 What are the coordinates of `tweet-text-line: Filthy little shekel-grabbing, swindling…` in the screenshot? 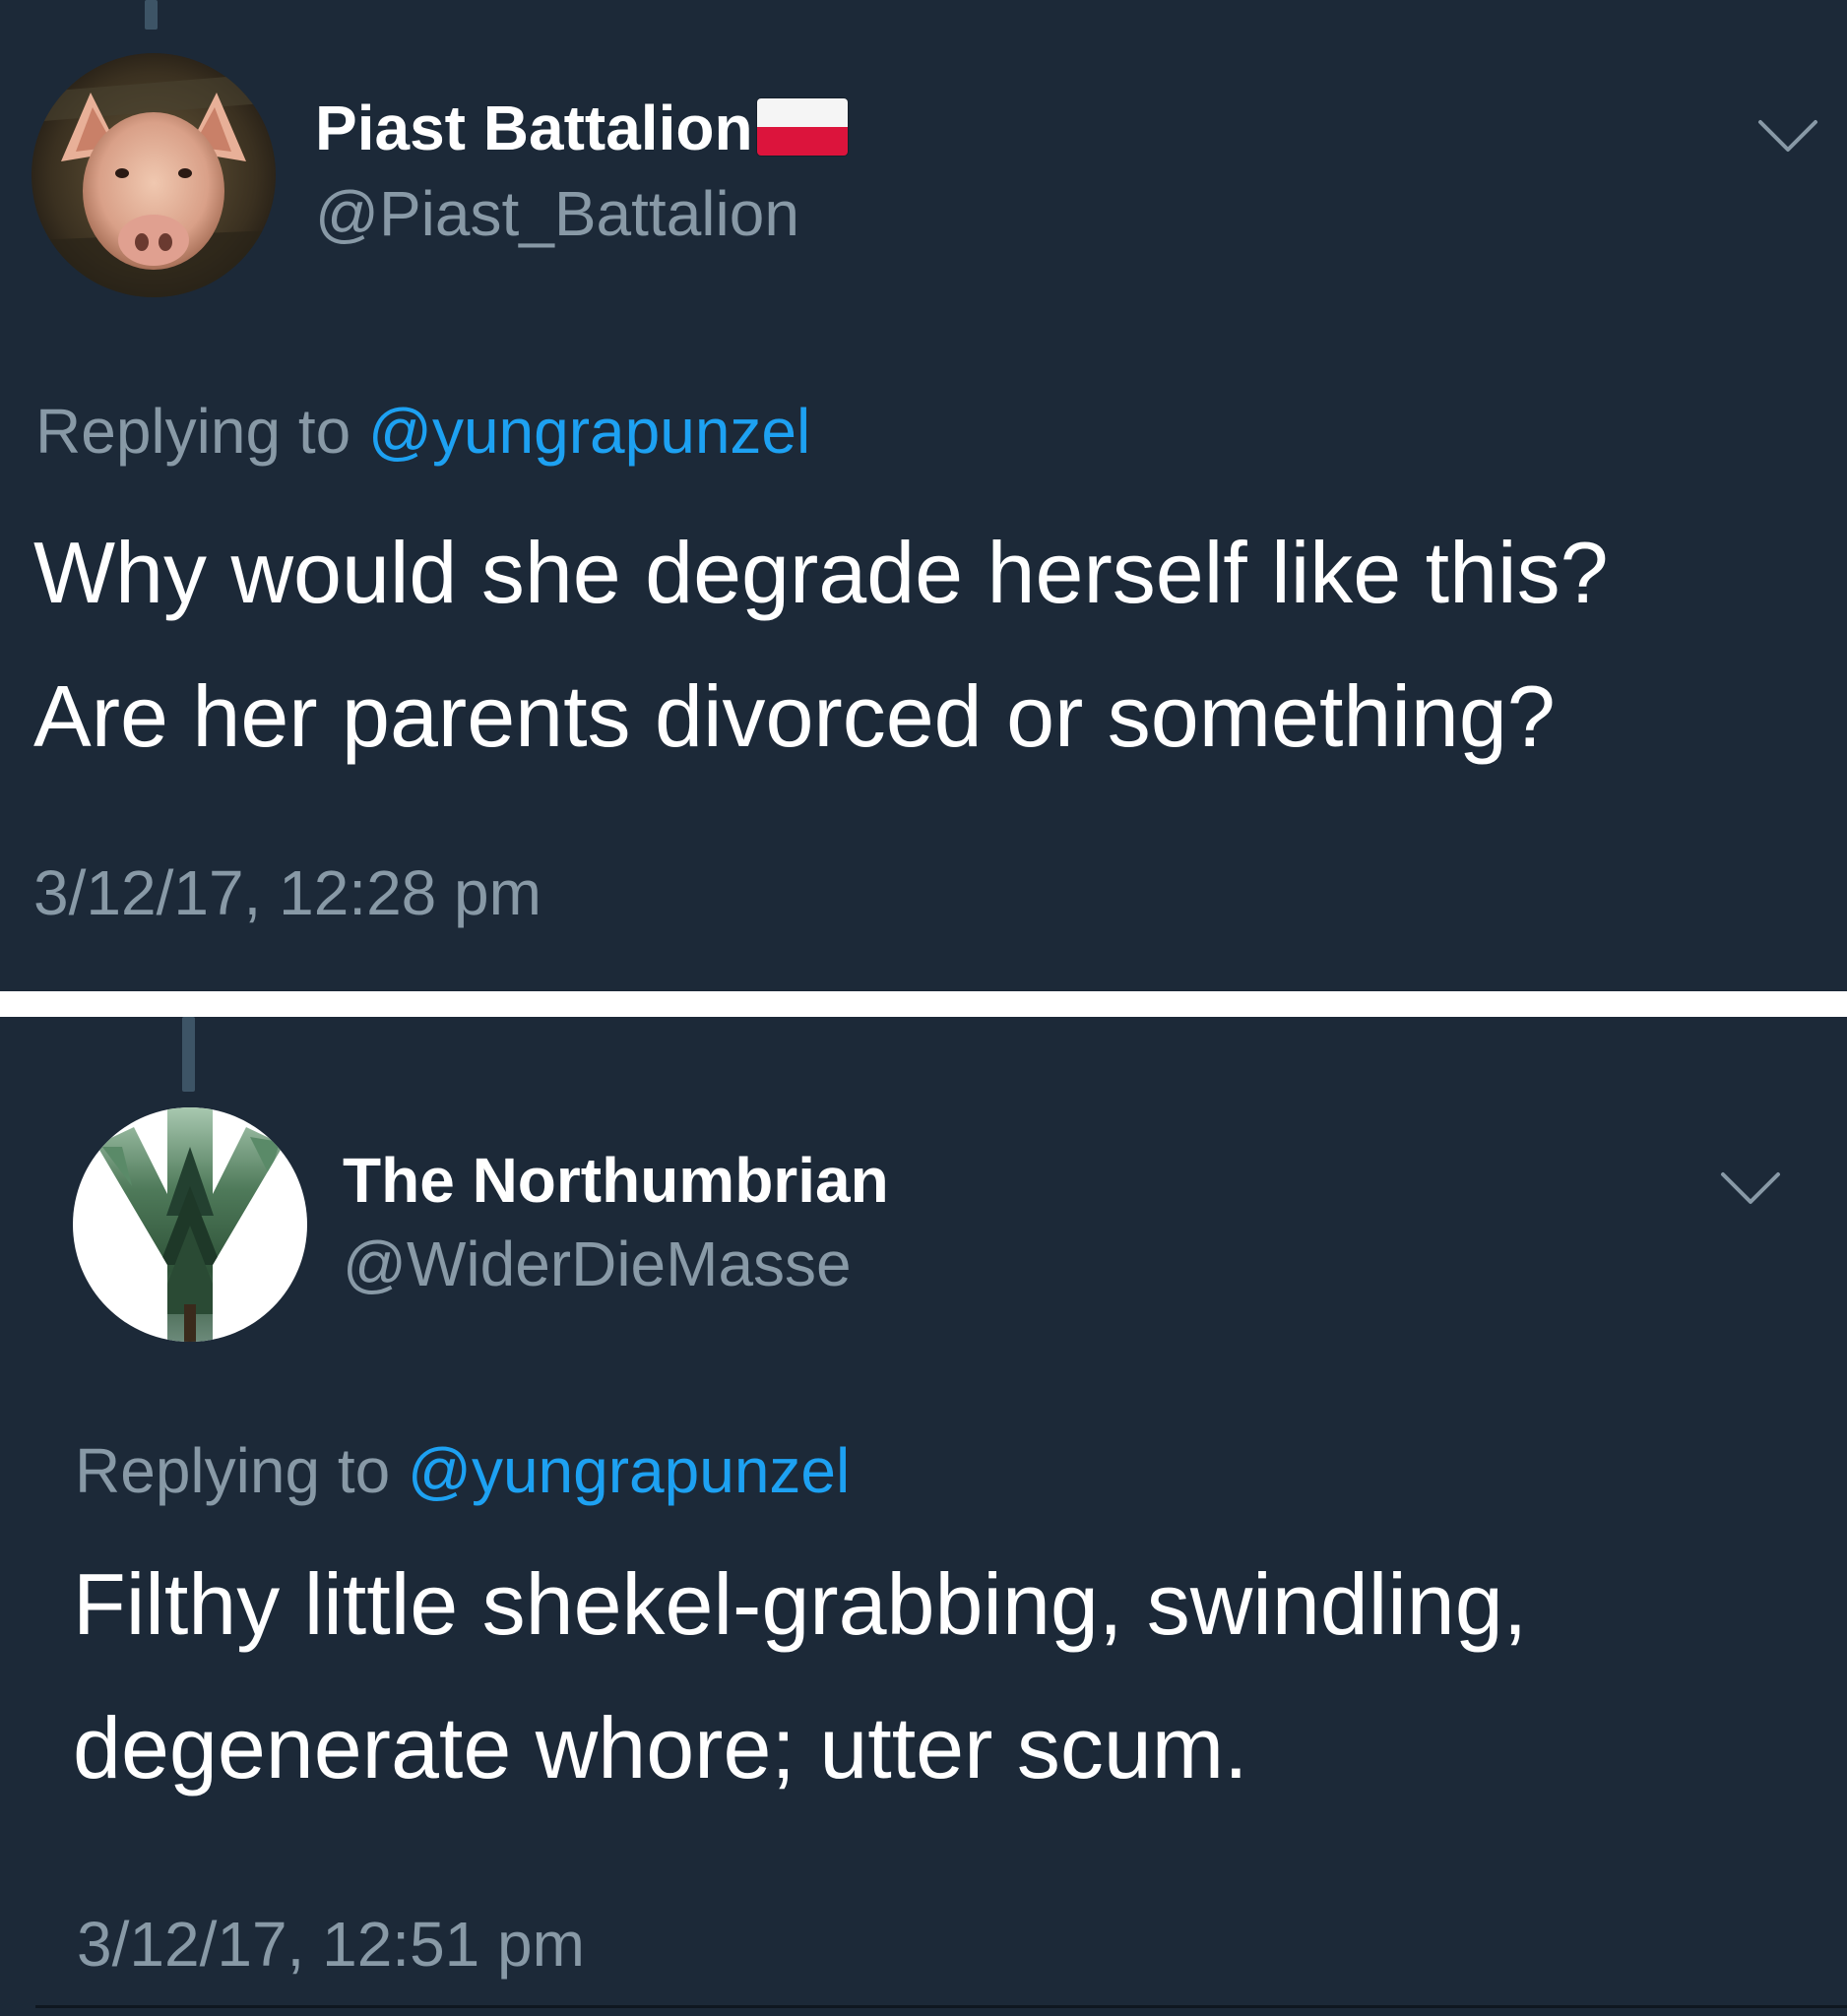 It's located at (800, 1604).